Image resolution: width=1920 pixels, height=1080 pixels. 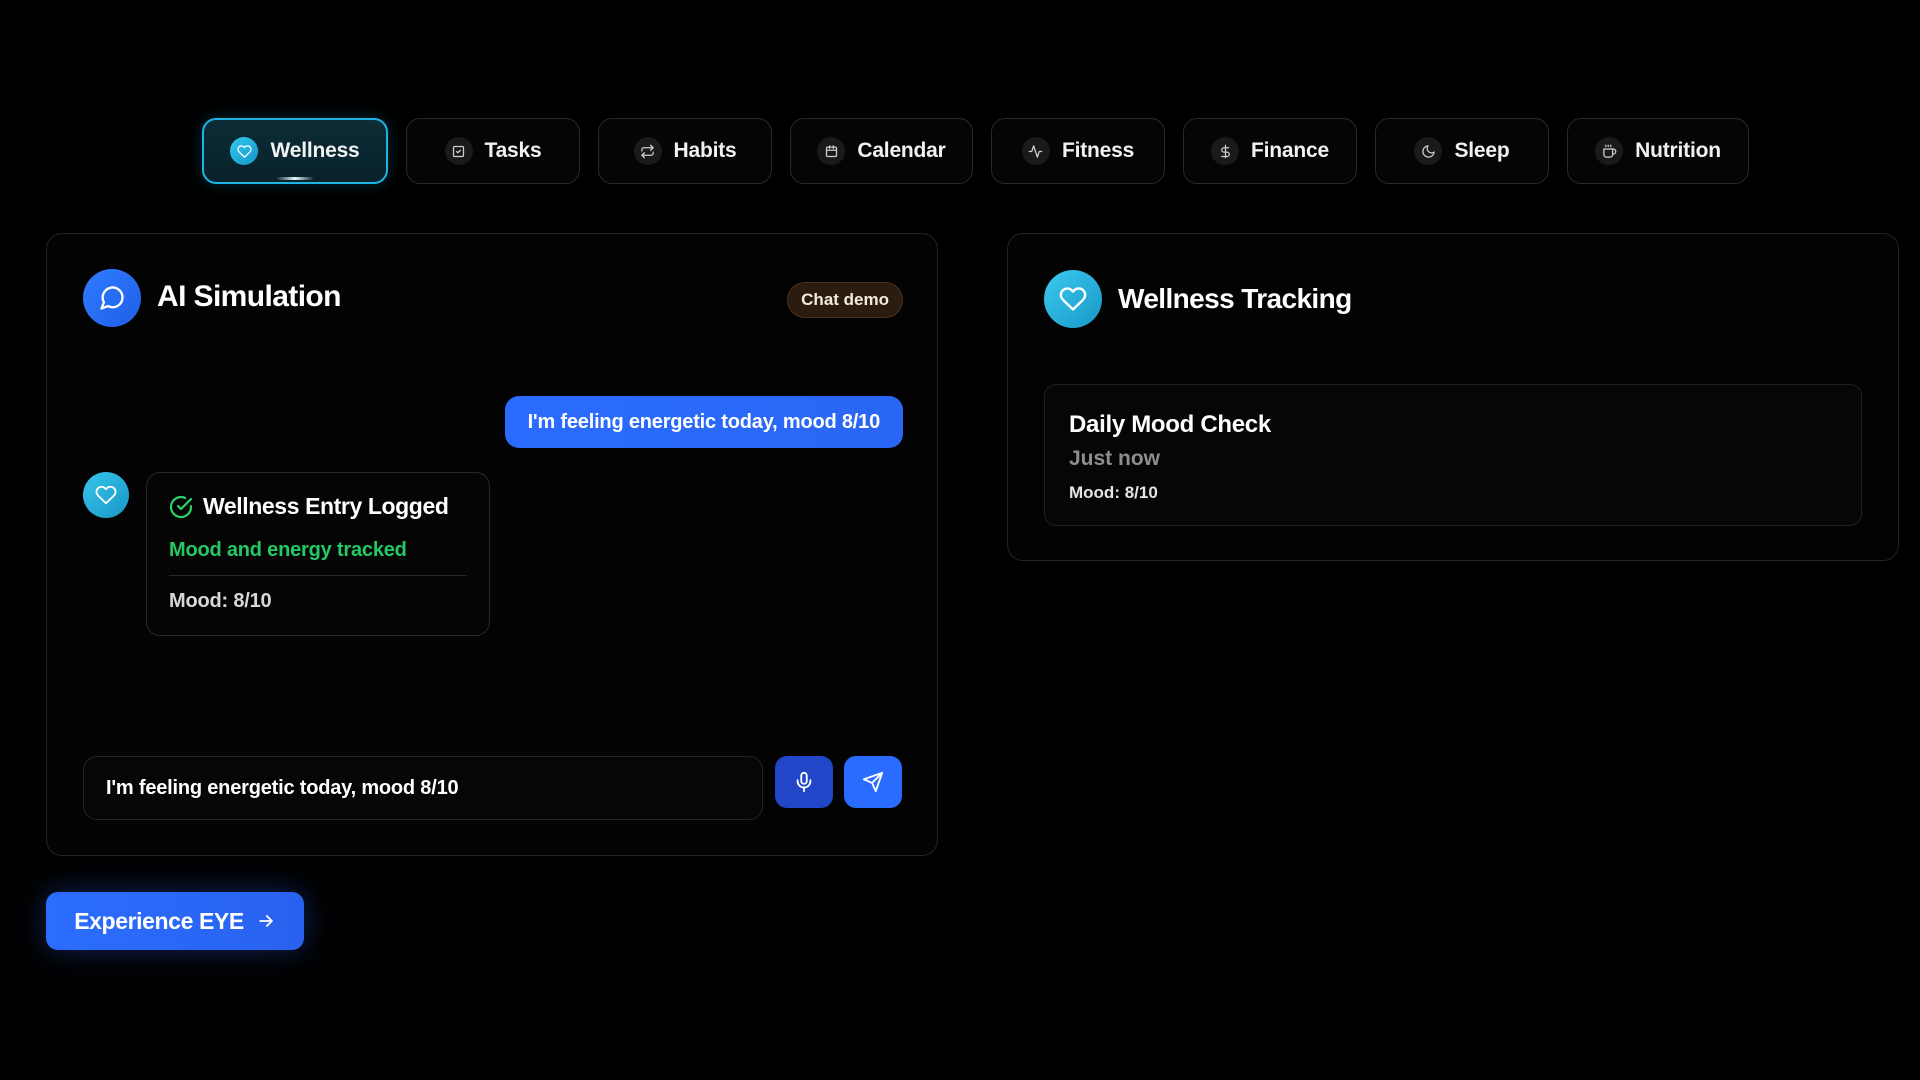 What do you see at coordinates (513, 150) in the screenshot?
I see `tab-label: Tasks` at bounding box center [513, 150].